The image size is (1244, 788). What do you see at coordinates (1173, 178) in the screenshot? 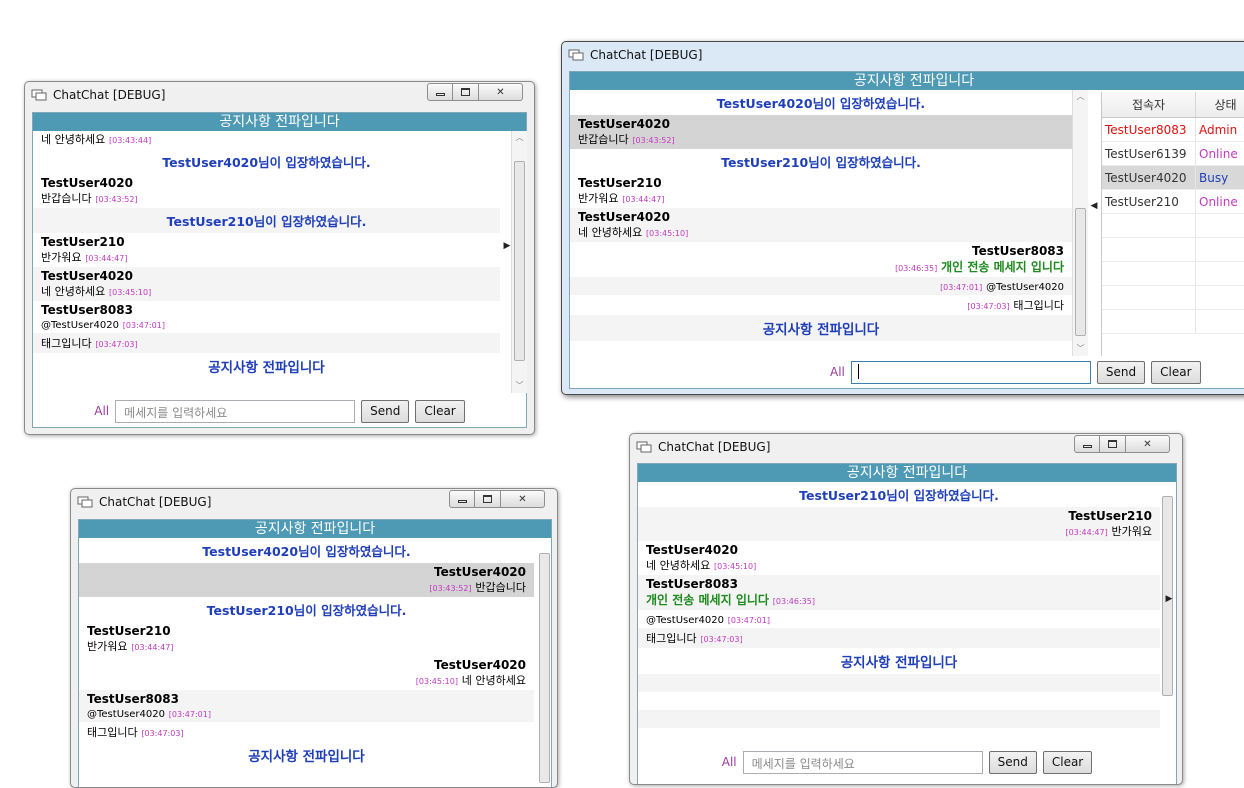
I see `user-row: TestUser4020 Busy` at bounding box center [1173, 178].